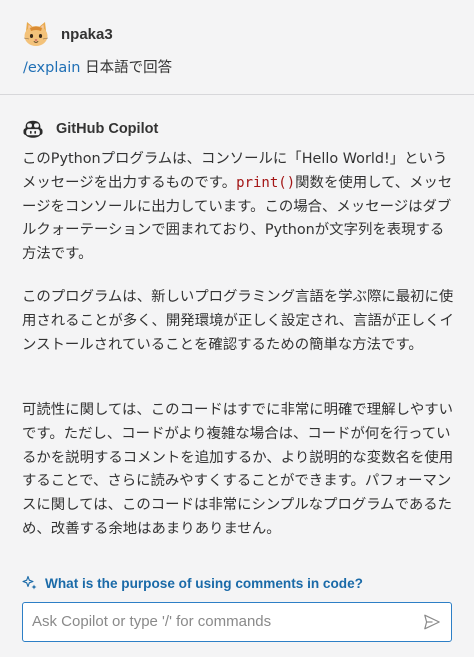 This screenshot has width=474, height=657. Describe the element at coordinates (87, 34) in the screenshot. I see `user-name: npaka3` at that location.